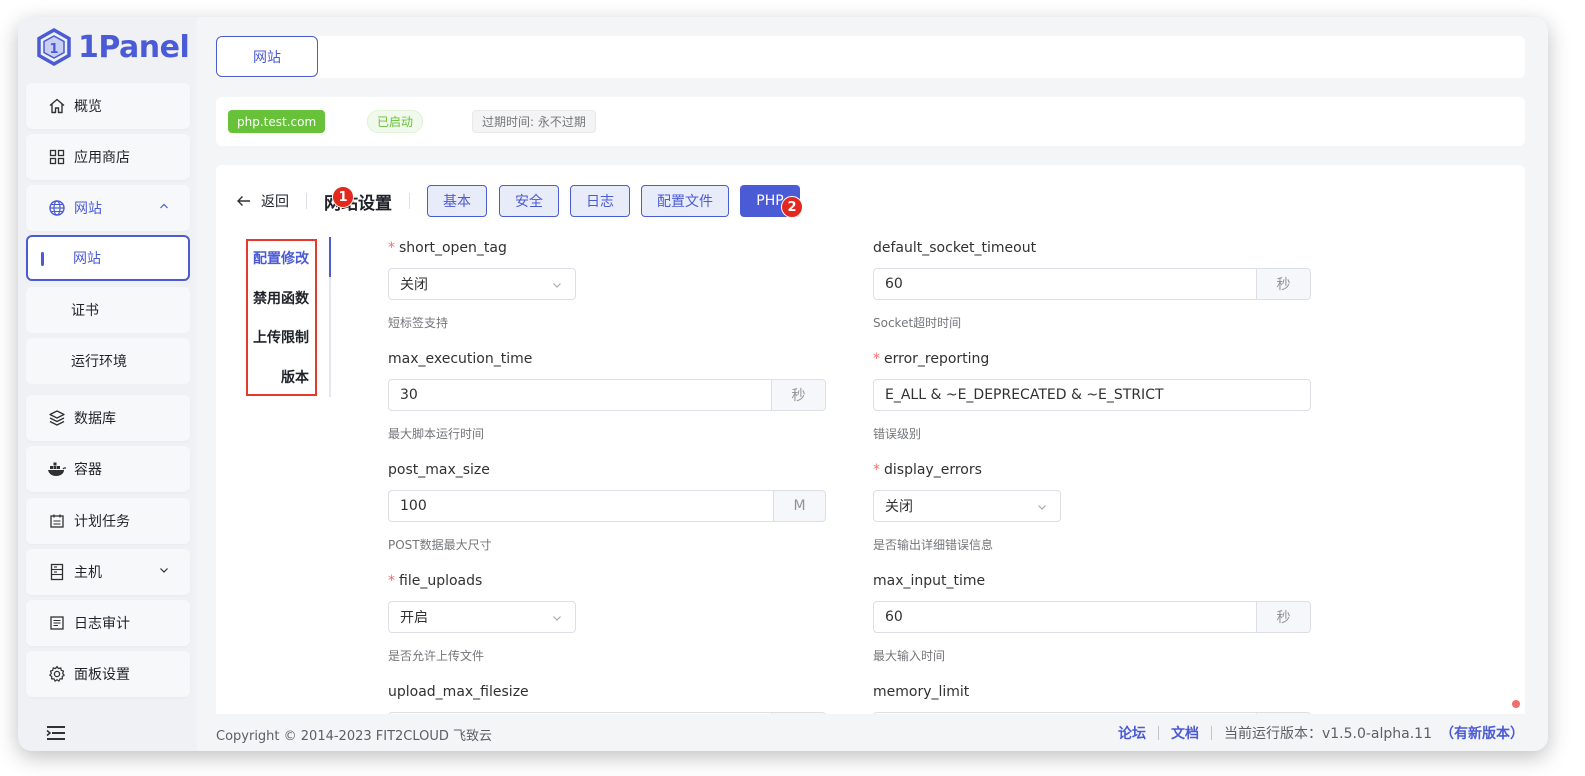 This screenshot has height=776, width=1585. I want to click on side-tab-disabled-functions: 禁用函数, so click(281, 298).